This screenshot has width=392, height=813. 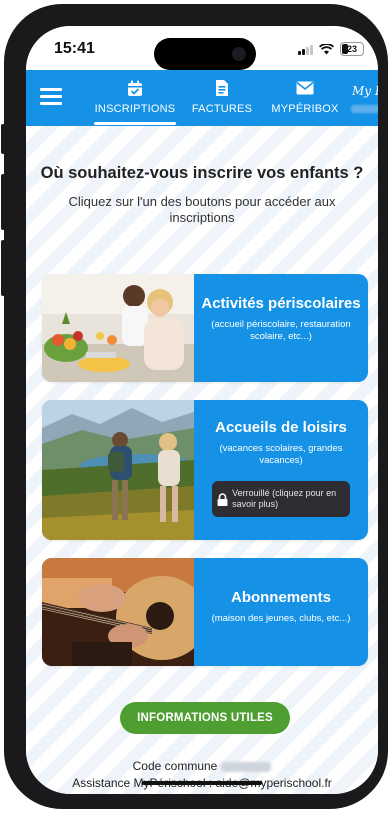 I want to click on volume-down-button, so click(x=3, y=268).